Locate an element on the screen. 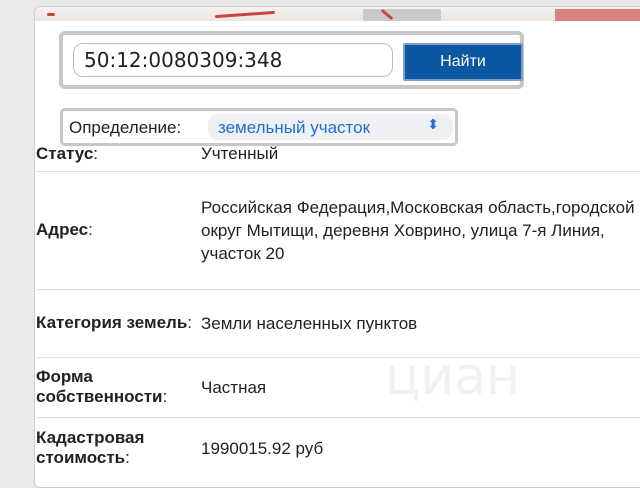  map-preview-strip is located at coordinates (337, 14).